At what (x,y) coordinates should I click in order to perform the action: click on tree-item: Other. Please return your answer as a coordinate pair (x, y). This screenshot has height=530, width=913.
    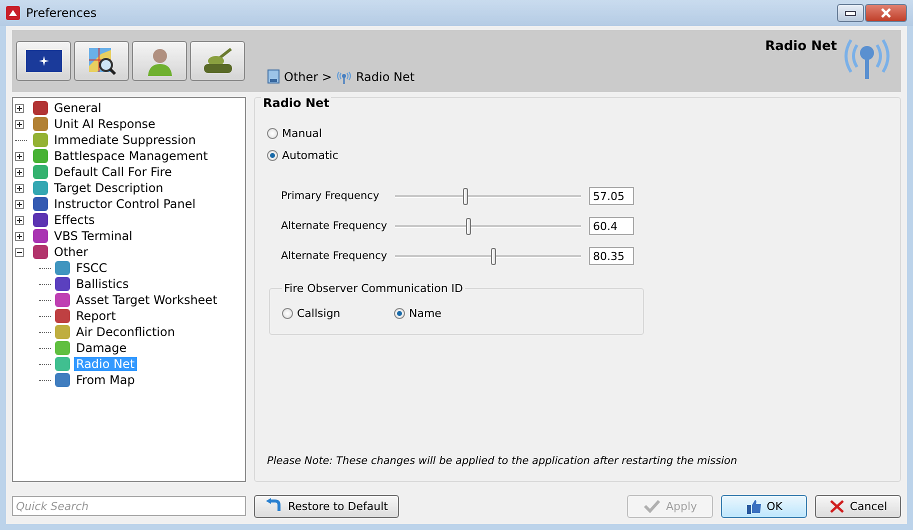
    Looking at the image, I should click on (71, 252).